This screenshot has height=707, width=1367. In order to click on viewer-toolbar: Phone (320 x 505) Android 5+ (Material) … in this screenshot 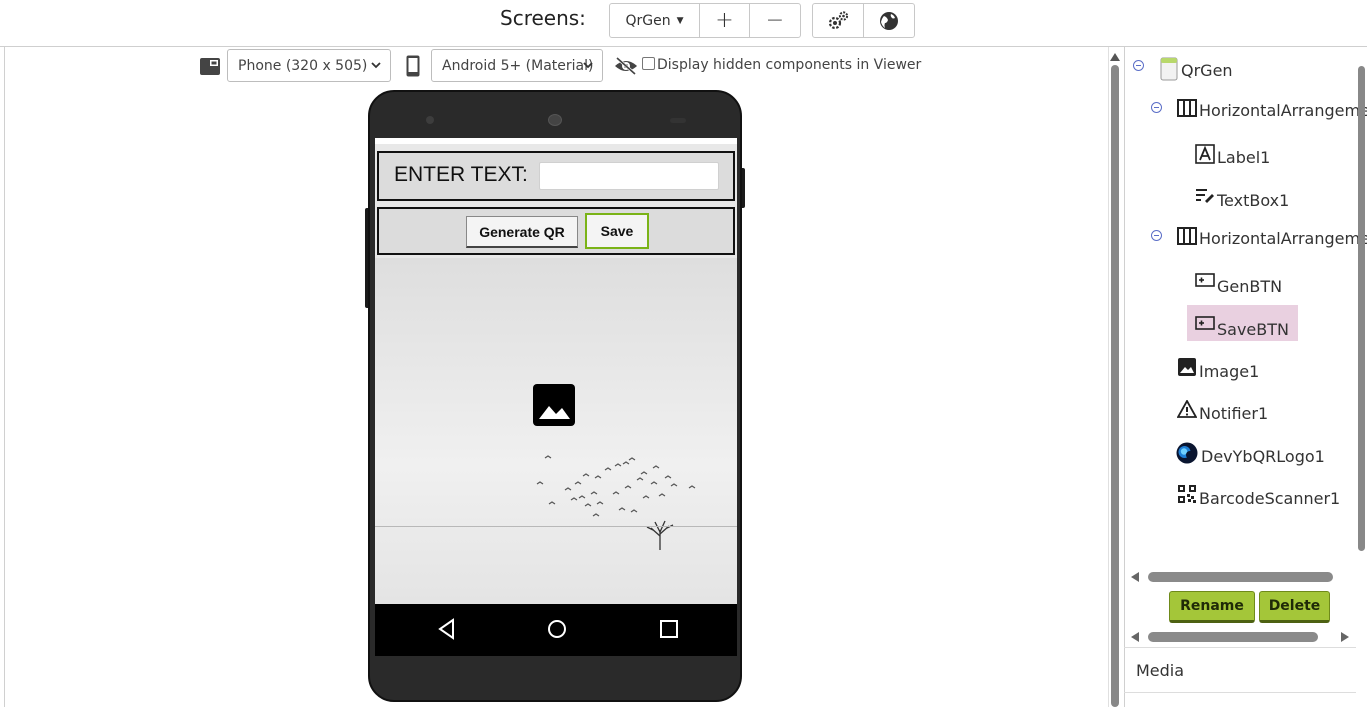, I will do `click(550, 66)`.